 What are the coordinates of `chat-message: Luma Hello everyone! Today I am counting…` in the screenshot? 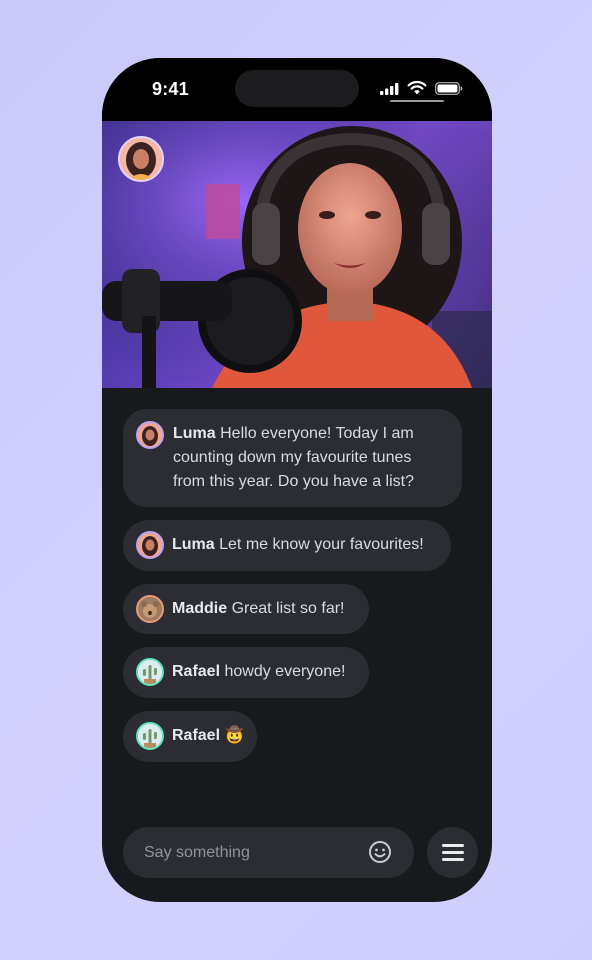 It's located at (292, 458).